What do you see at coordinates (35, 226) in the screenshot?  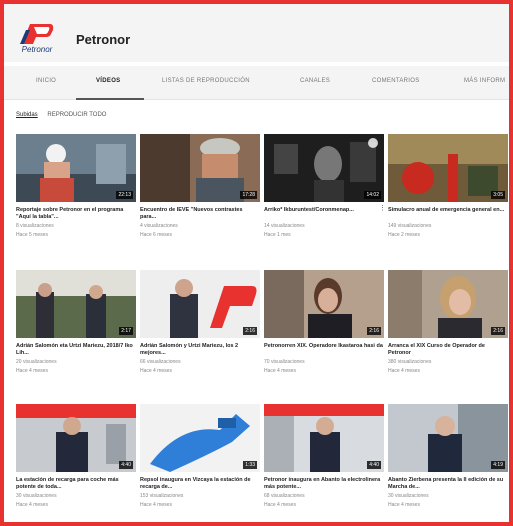 I see `video-views: 8 visualizaciones` at bounding box center [35, 226].